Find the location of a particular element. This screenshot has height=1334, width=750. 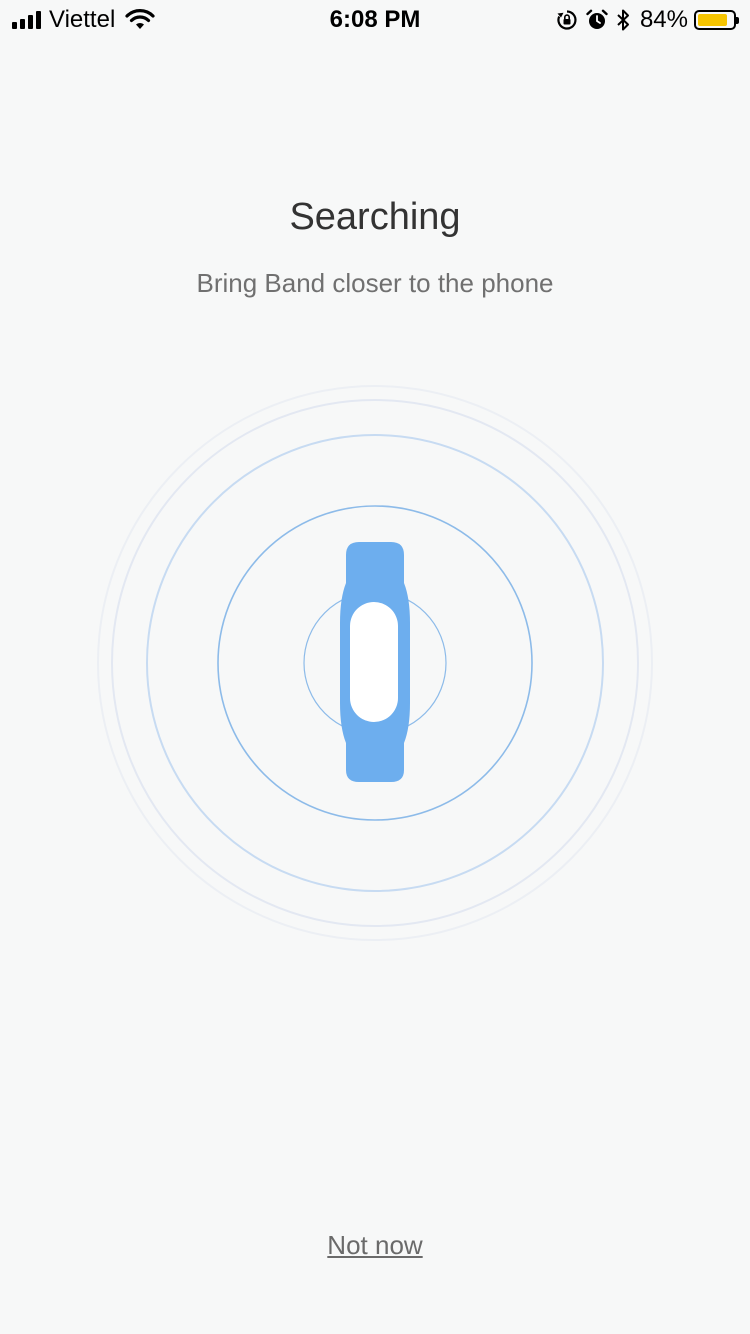

rotation-lock-icon is located at coordinates (567, 20).